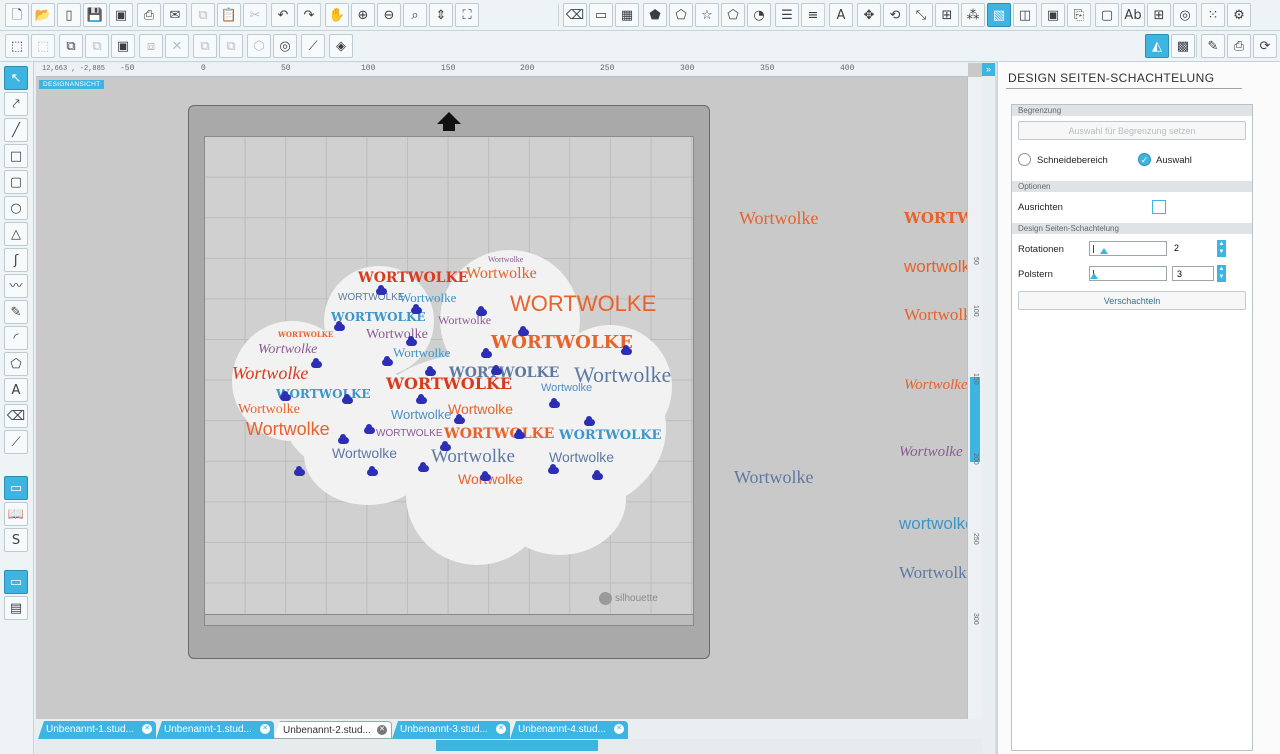 This screenshot has height=754, width=1280. What do you see at coordinates (1107, 15) in the screenshot?
I see `page-icon: ▢` at bounding box center [1107, 15].